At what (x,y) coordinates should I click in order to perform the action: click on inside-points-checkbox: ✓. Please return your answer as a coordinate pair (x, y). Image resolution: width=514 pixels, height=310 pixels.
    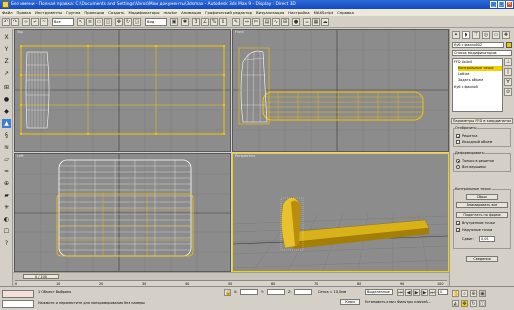
    Looking at the image, I should click on (458, 223).